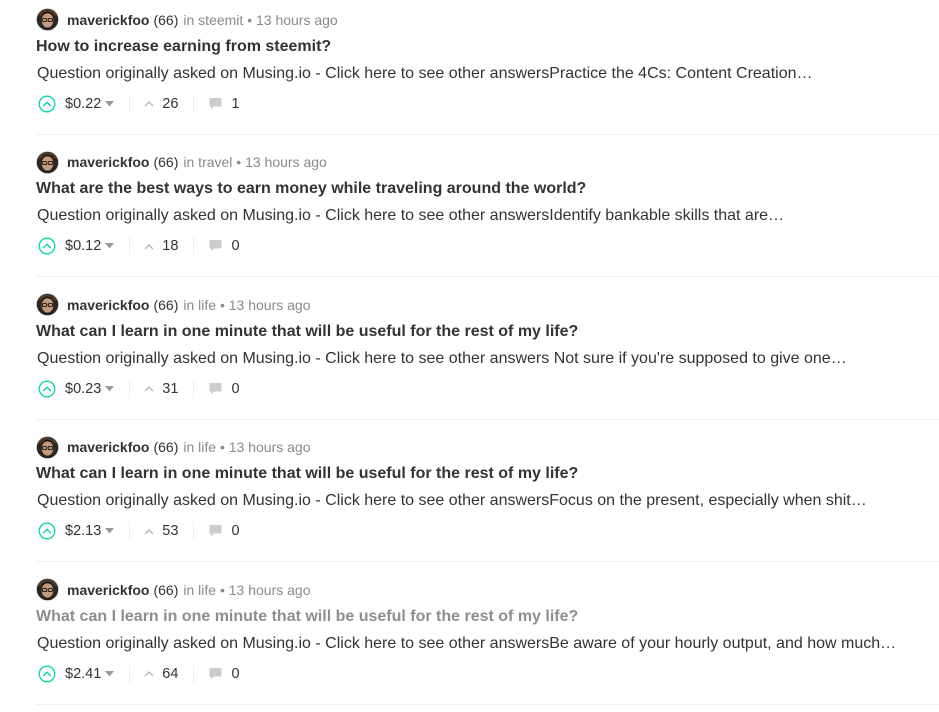  What do you see at coordinates (170, 674) in the screenshot?
I see `vote-count: 64` at bounding box center [170, 674].